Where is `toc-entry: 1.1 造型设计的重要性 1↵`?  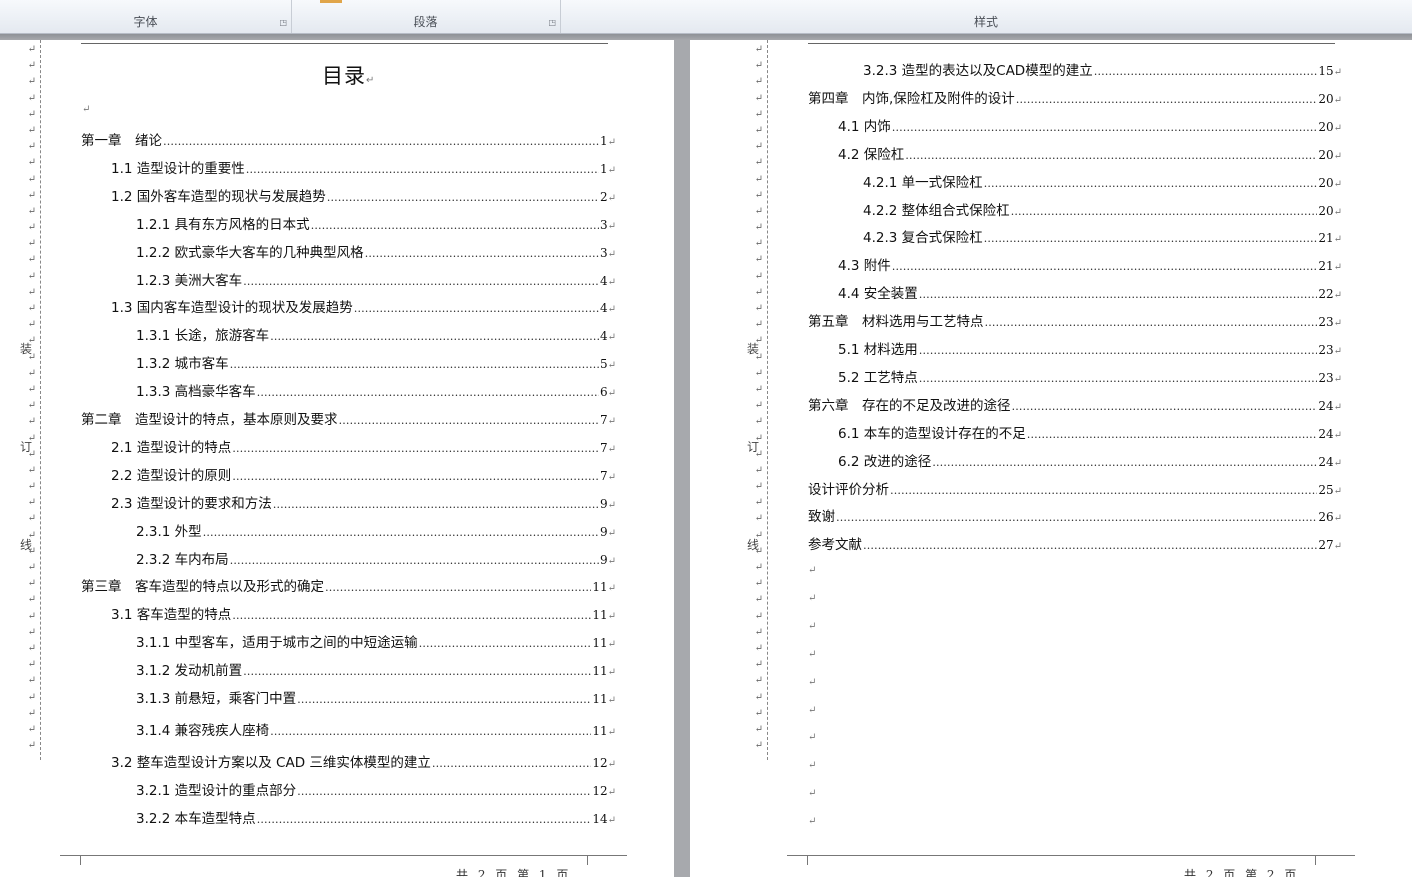 toc-entry: 1.1 造型设计的重要性 1↵ is located at coordinates (363, 167).